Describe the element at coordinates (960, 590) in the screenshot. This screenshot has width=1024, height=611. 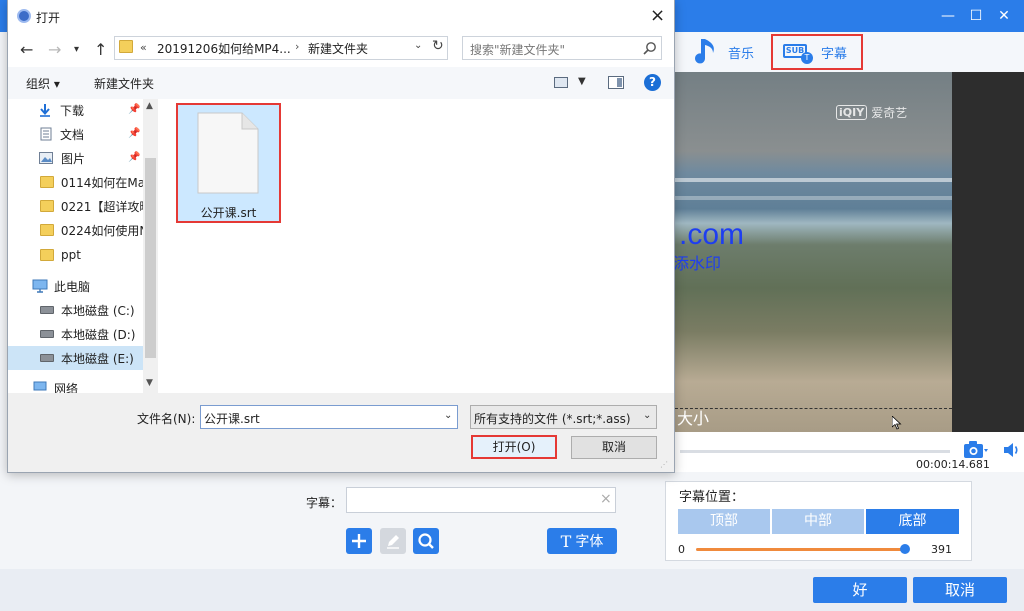
I see `cancel-button: 取消` at that location.